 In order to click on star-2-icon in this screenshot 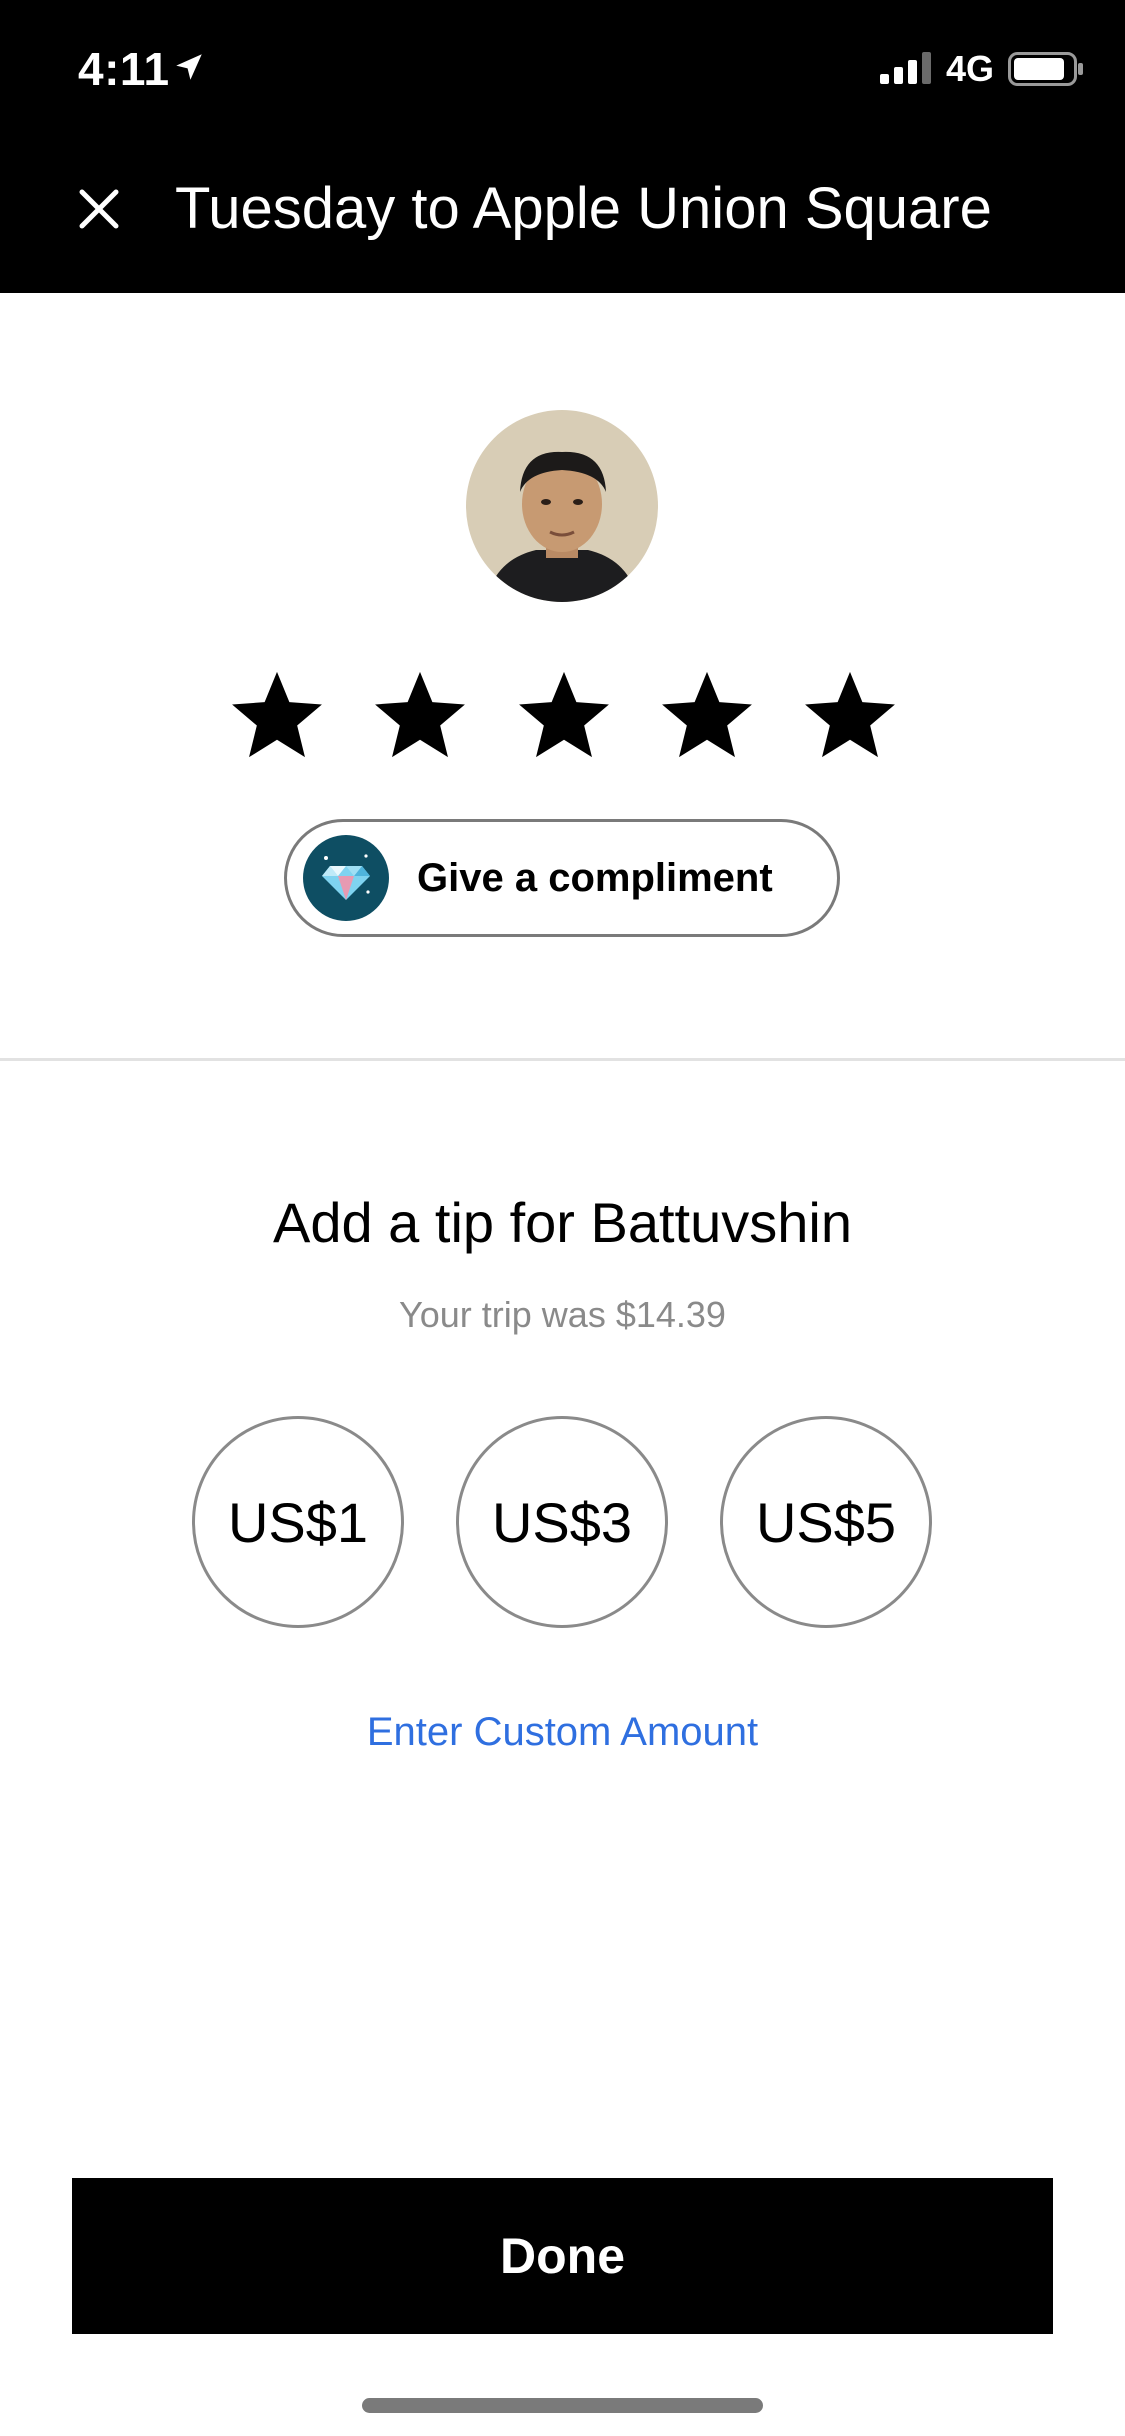, I will do `click(420, 715)`.